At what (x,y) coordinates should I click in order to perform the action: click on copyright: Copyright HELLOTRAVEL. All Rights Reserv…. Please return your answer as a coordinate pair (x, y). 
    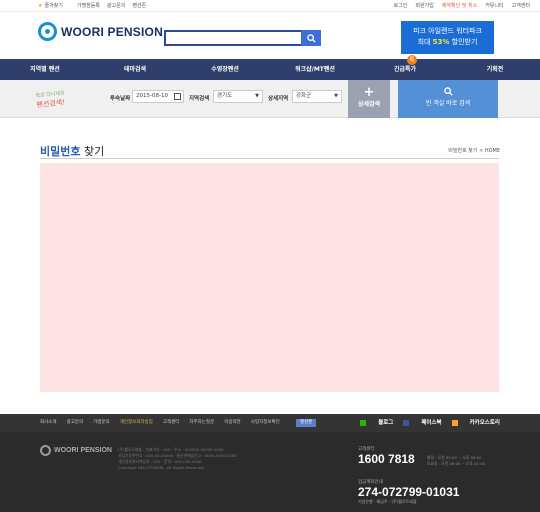
    Looking at the image, I should click on (161, 467).